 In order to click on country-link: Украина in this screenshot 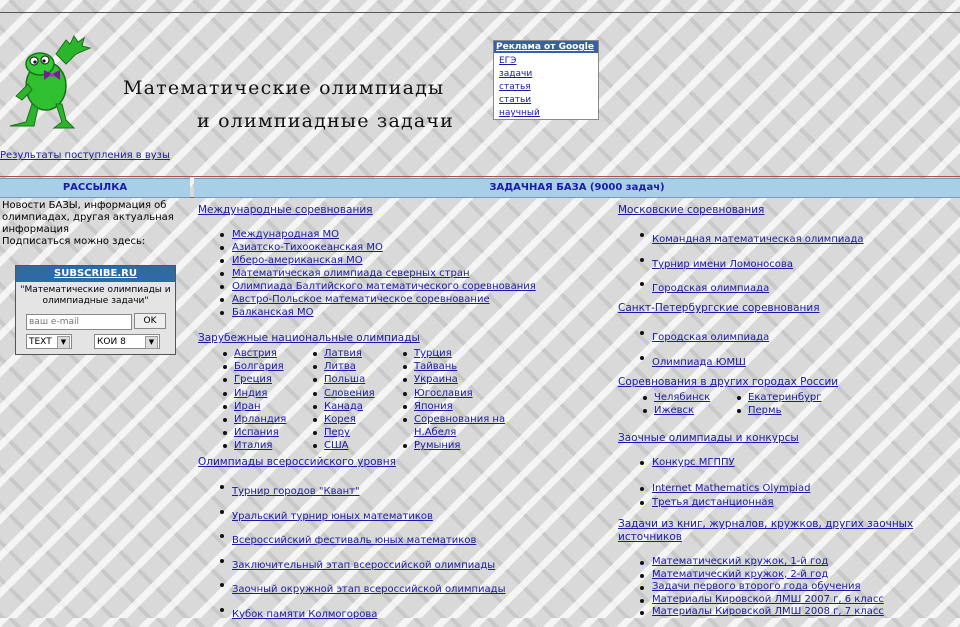, I will do `click(436, 379)`.